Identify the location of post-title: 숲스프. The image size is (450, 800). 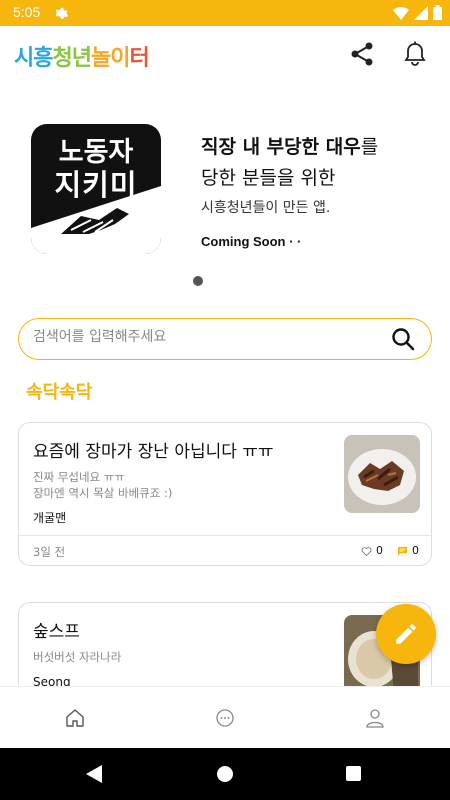
(56, 632).